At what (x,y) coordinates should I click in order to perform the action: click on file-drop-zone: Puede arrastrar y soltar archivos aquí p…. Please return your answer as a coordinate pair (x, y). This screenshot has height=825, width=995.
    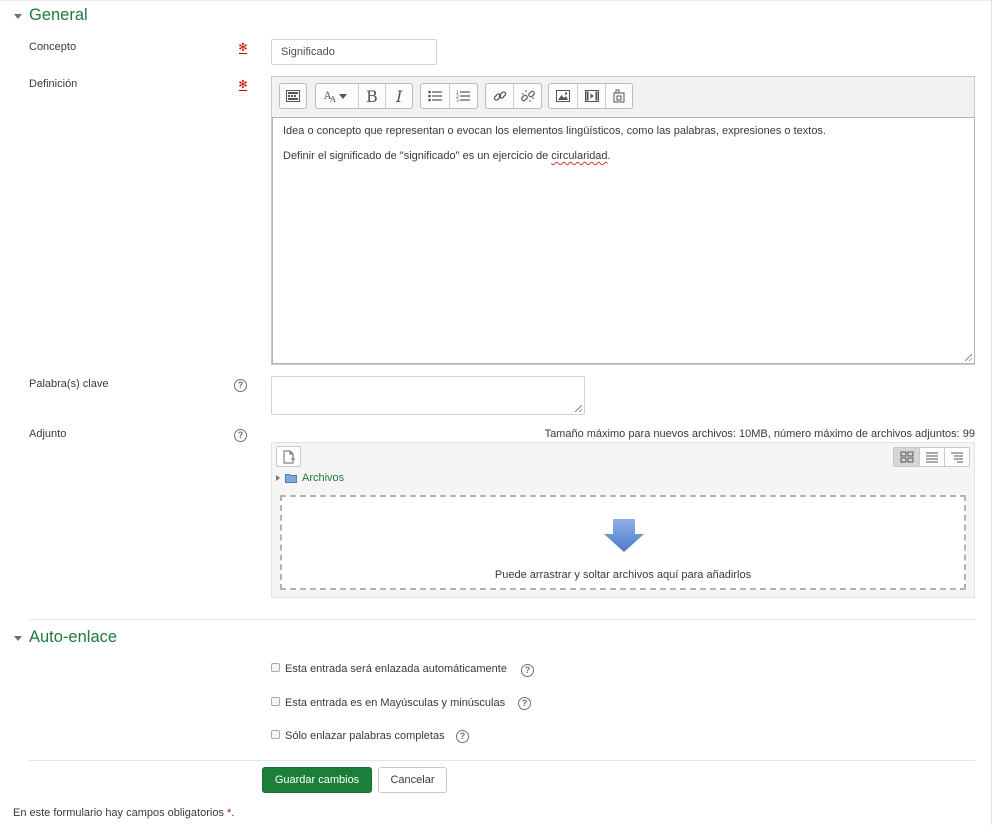
    Looking at the image, I should click on (623, 542).